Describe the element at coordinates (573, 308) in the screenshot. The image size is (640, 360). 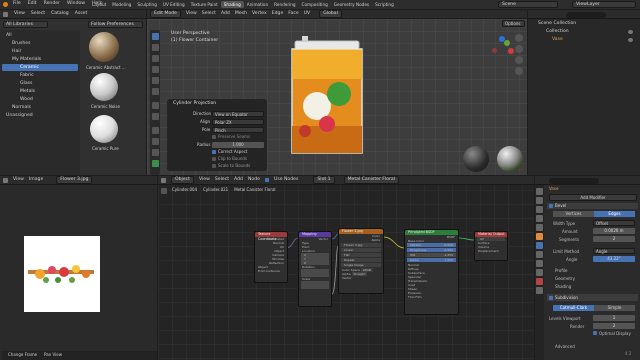
I see `subsurf-tab-catmull: Catmull-Clark` at that location.